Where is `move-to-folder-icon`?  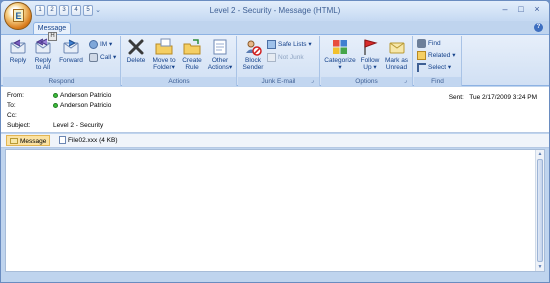
move-to-folder-icon is located at coordinates (164, 46).